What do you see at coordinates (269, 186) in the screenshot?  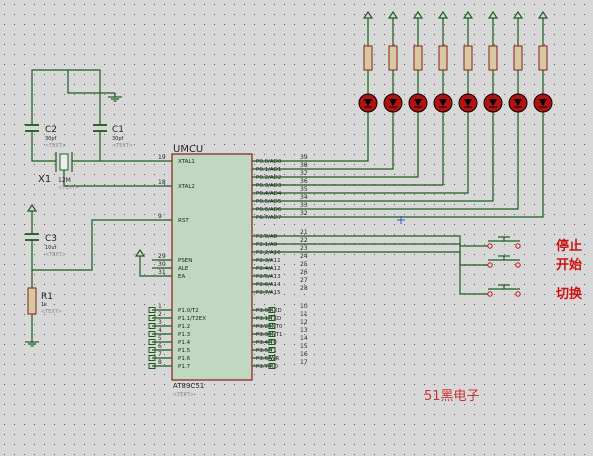 I see `pin-label: P0.3/AD3` at bounding box center [269, 186].